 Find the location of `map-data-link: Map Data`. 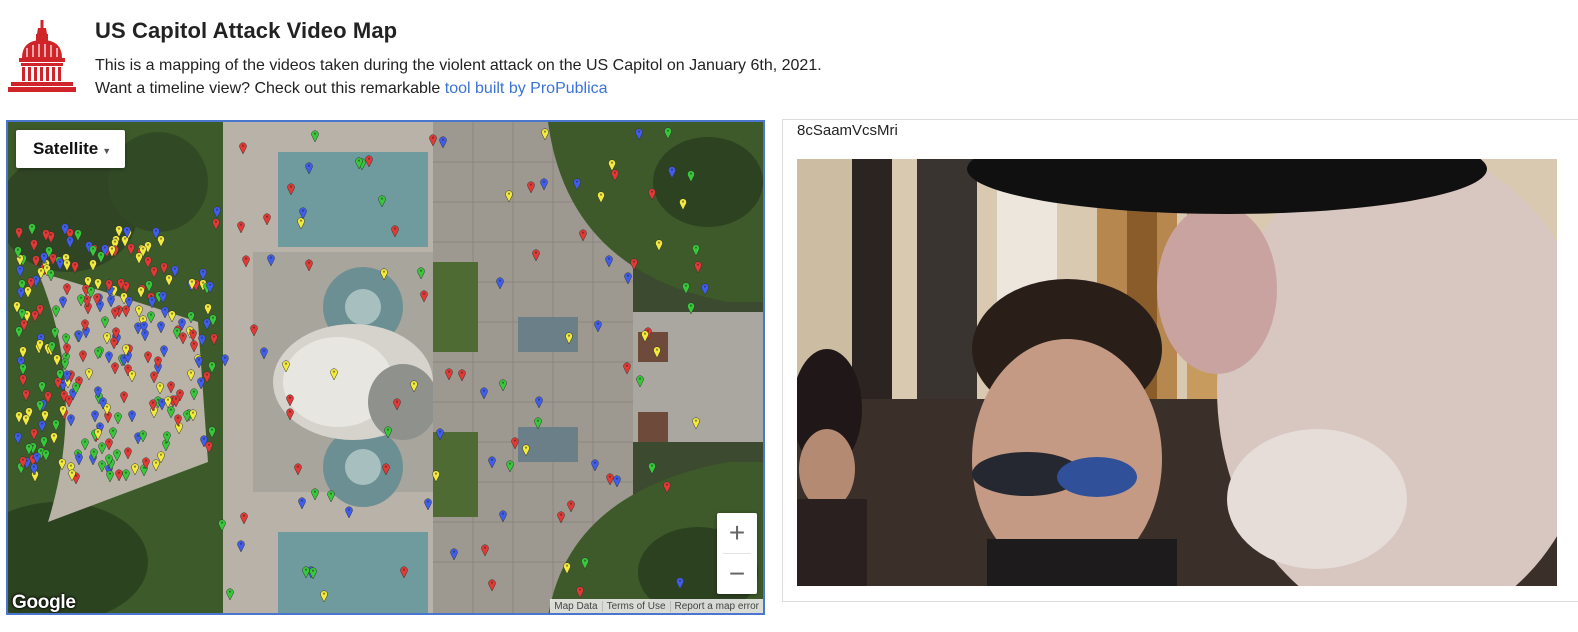

map-data-link: Map Data is located at coordinates (575, 606).